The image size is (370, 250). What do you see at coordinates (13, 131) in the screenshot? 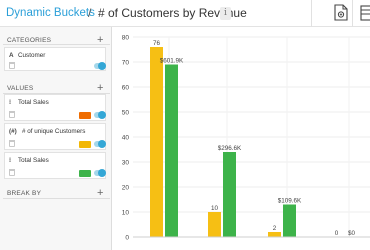
I see `aggregate-type-glyph: (#)` at bounding box center [13, 131].